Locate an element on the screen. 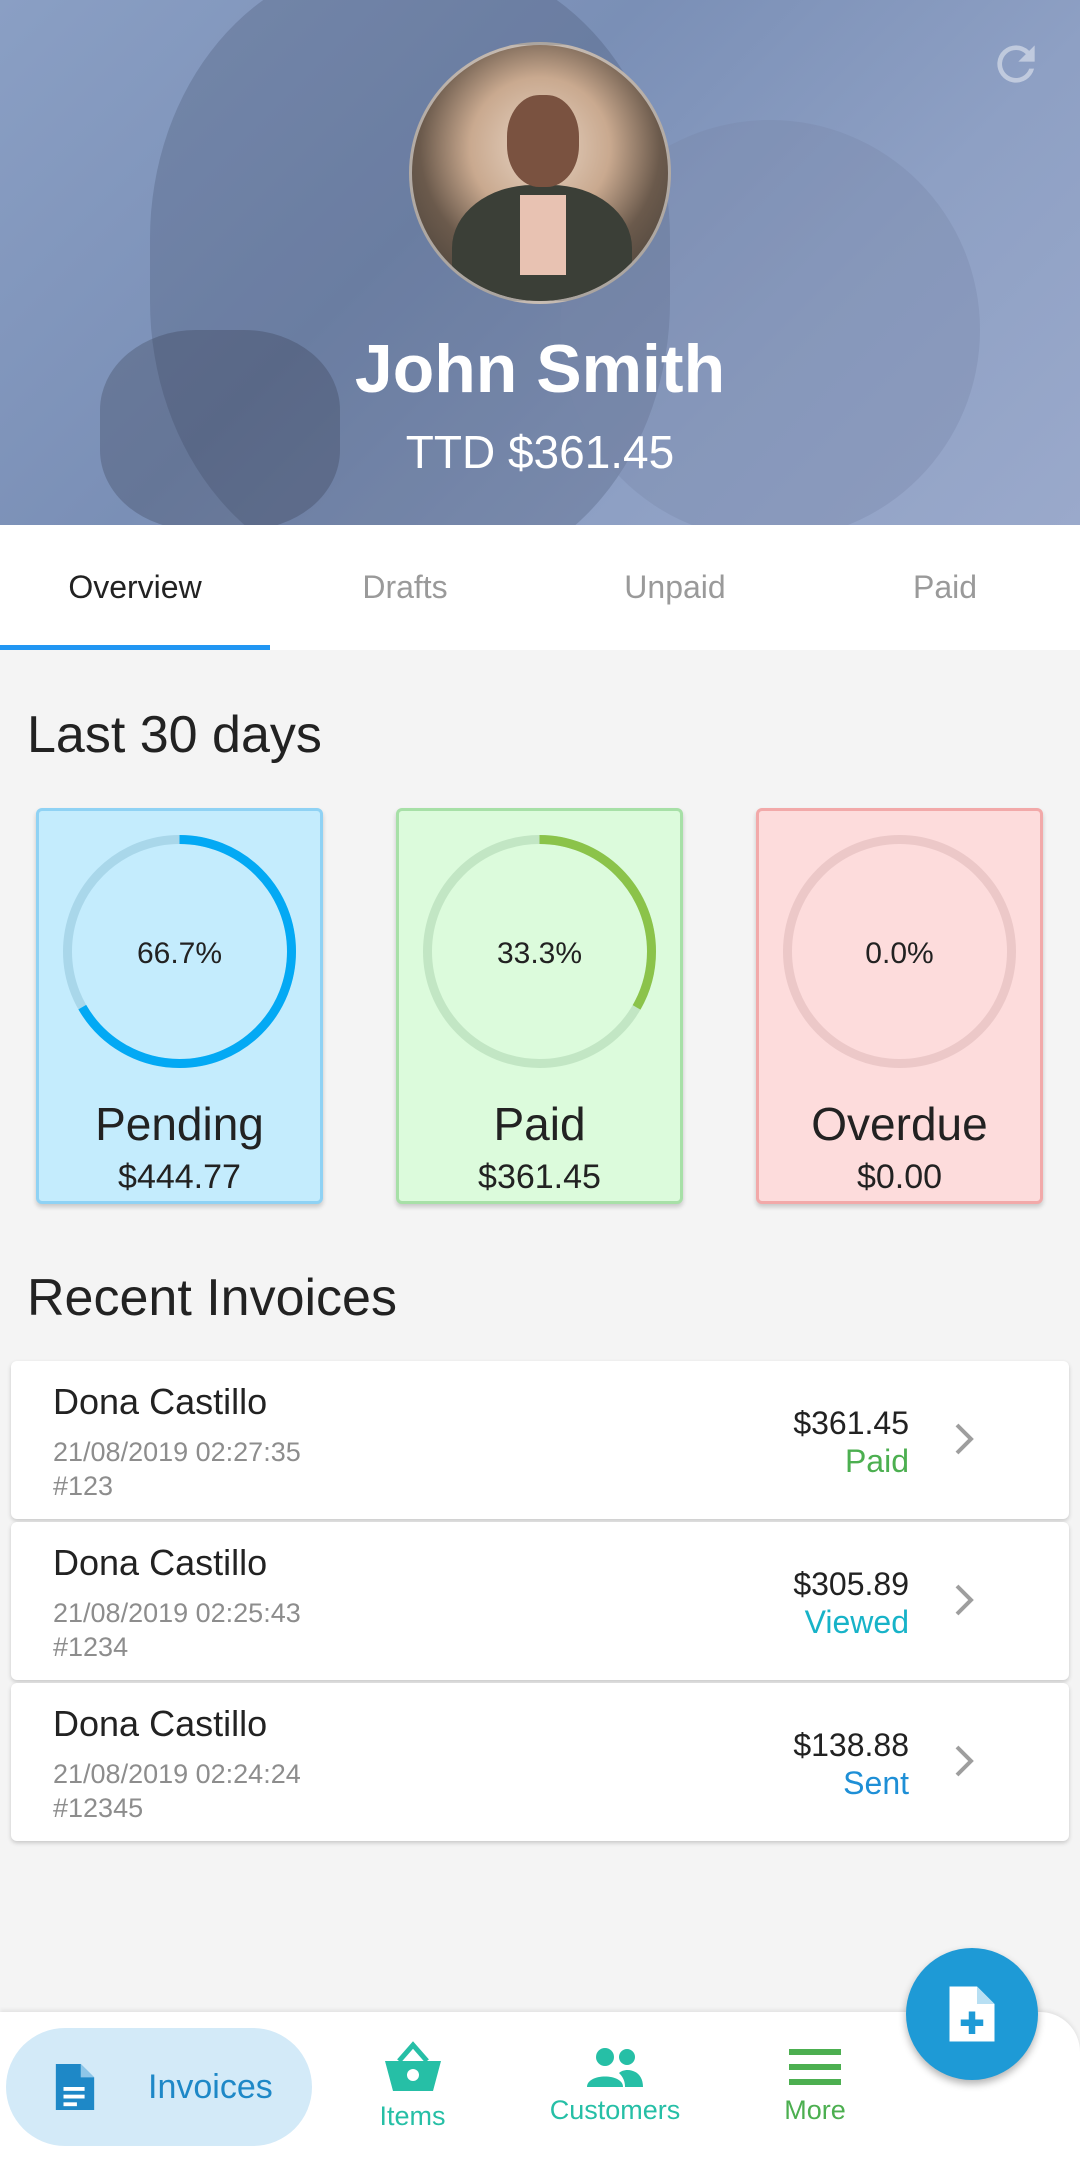 This screenshot has width=1080, height=2160. tab-paid: Paid is located at coordinates (945, 587).